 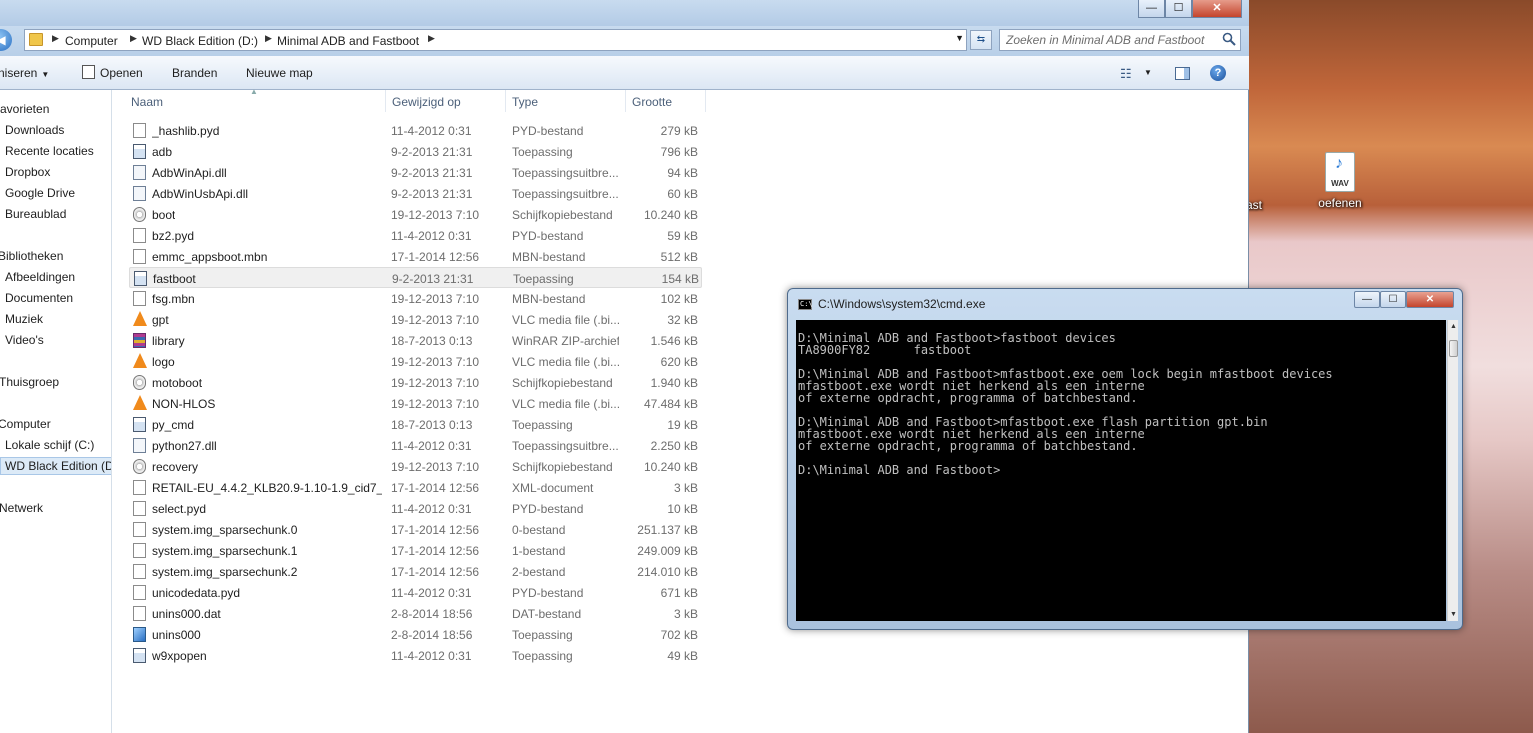 What do you see at coordinates (49, 445) in the screenshot?
I see `nav-local-disk: Lokale schijf (C:)` at bounding box center [49, 445].